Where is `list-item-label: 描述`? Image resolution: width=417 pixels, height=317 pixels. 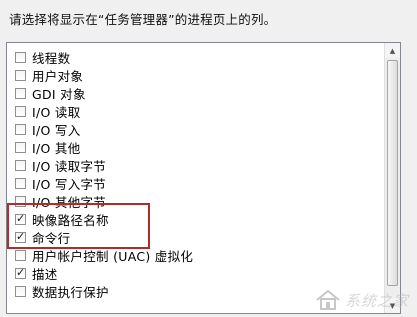 list-item-label: 描述 is located at coordinates (45, 274).